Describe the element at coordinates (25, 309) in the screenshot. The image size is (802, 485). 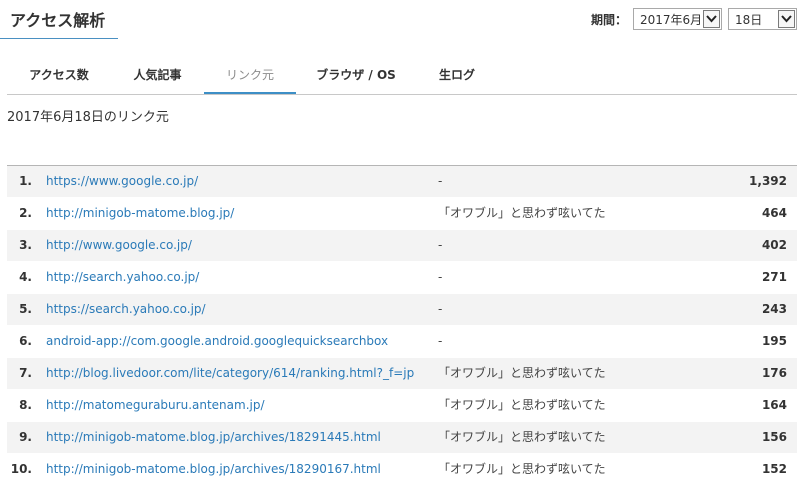
I see `row-rank: 5.` at that location.